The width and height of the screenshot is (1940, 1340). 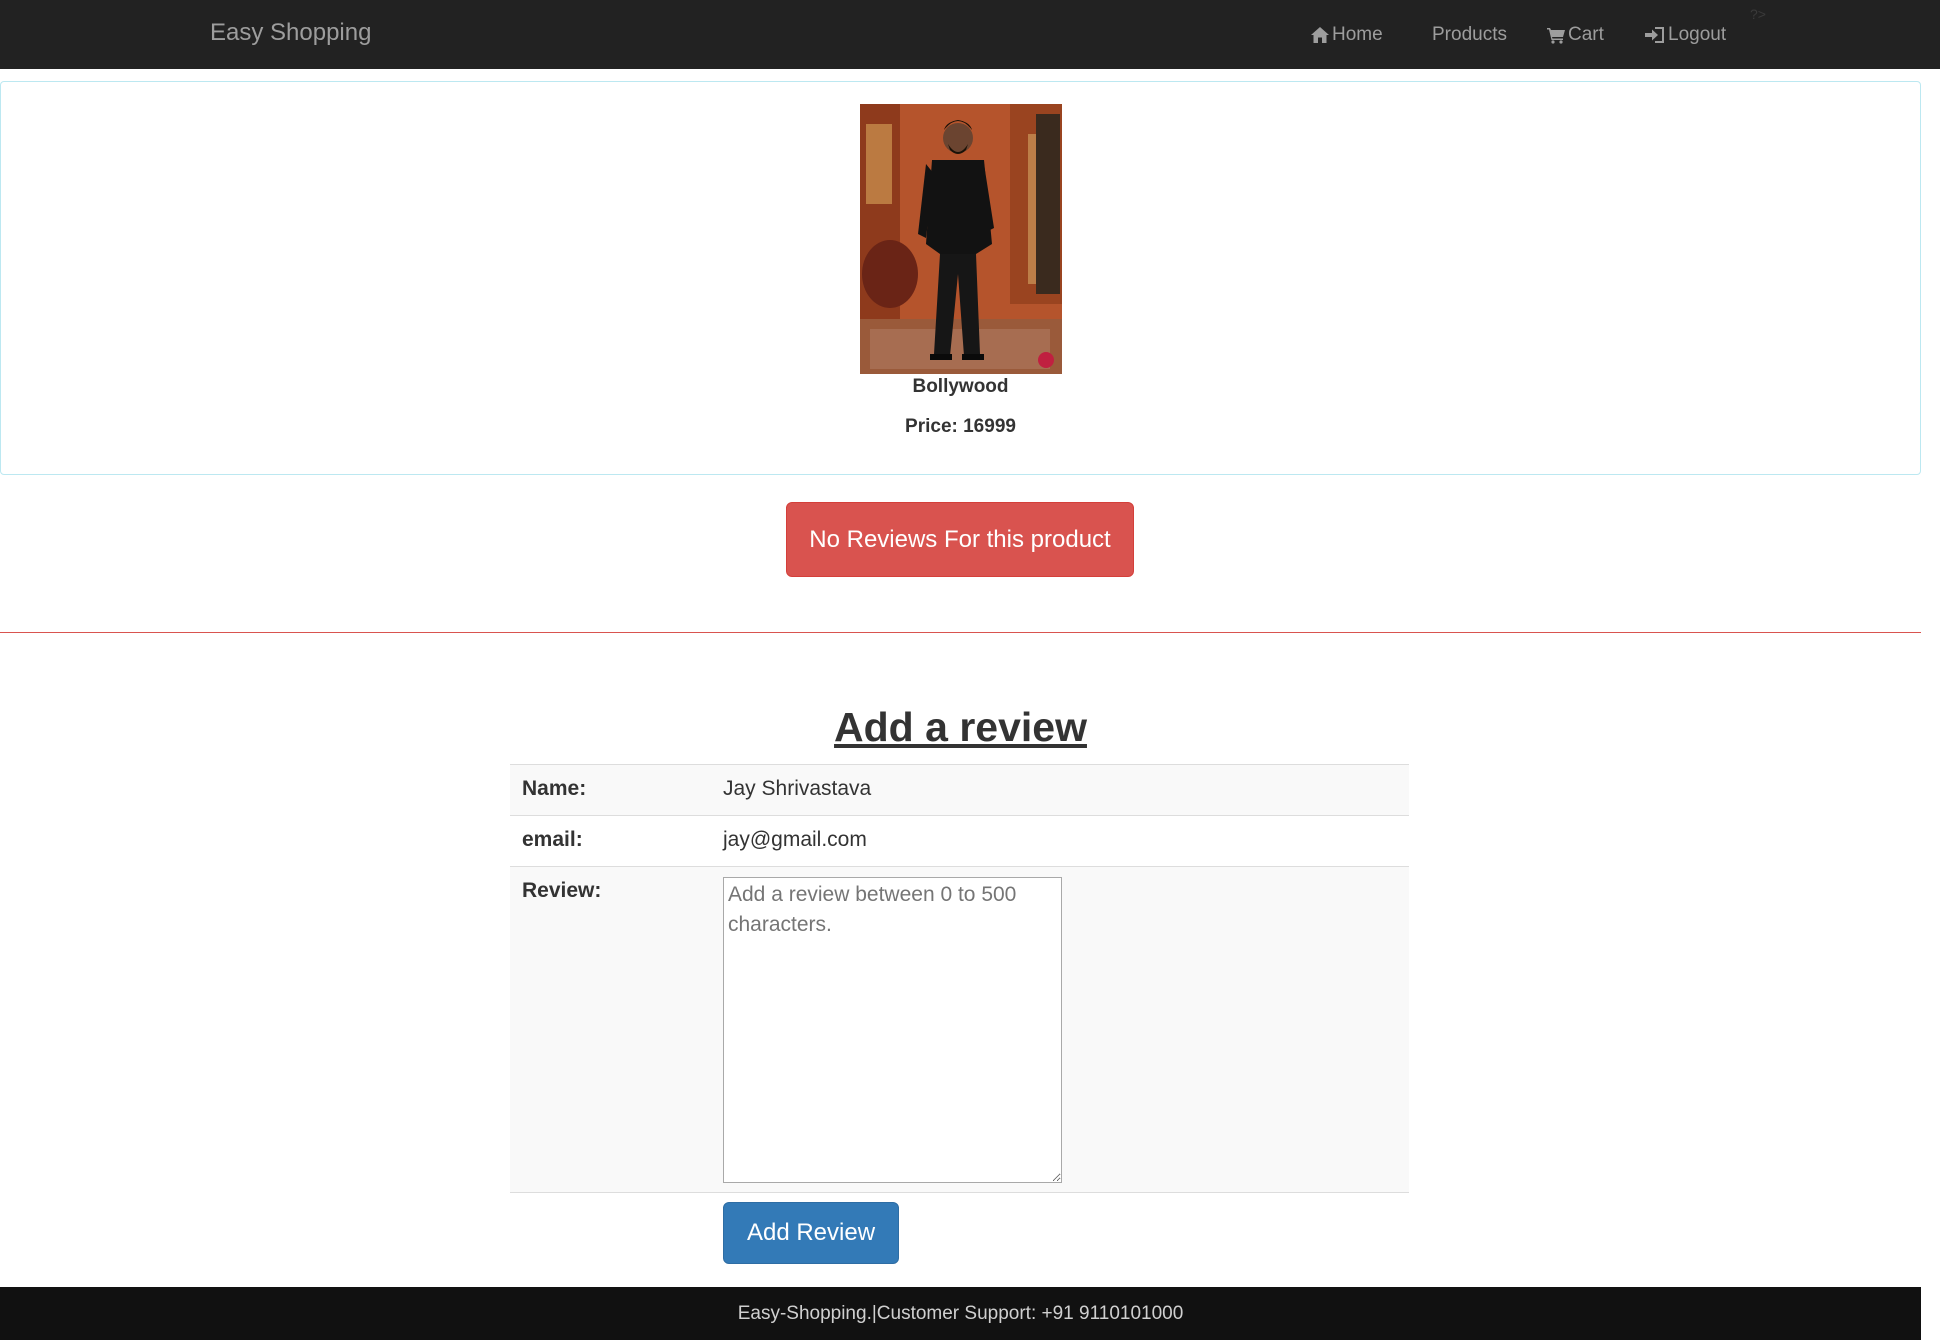 What do you see at coordinates (960, 539) in the screenshot?
I see `no-reviews-alert: No Reviews For this product` at bounding box center [960, 539].